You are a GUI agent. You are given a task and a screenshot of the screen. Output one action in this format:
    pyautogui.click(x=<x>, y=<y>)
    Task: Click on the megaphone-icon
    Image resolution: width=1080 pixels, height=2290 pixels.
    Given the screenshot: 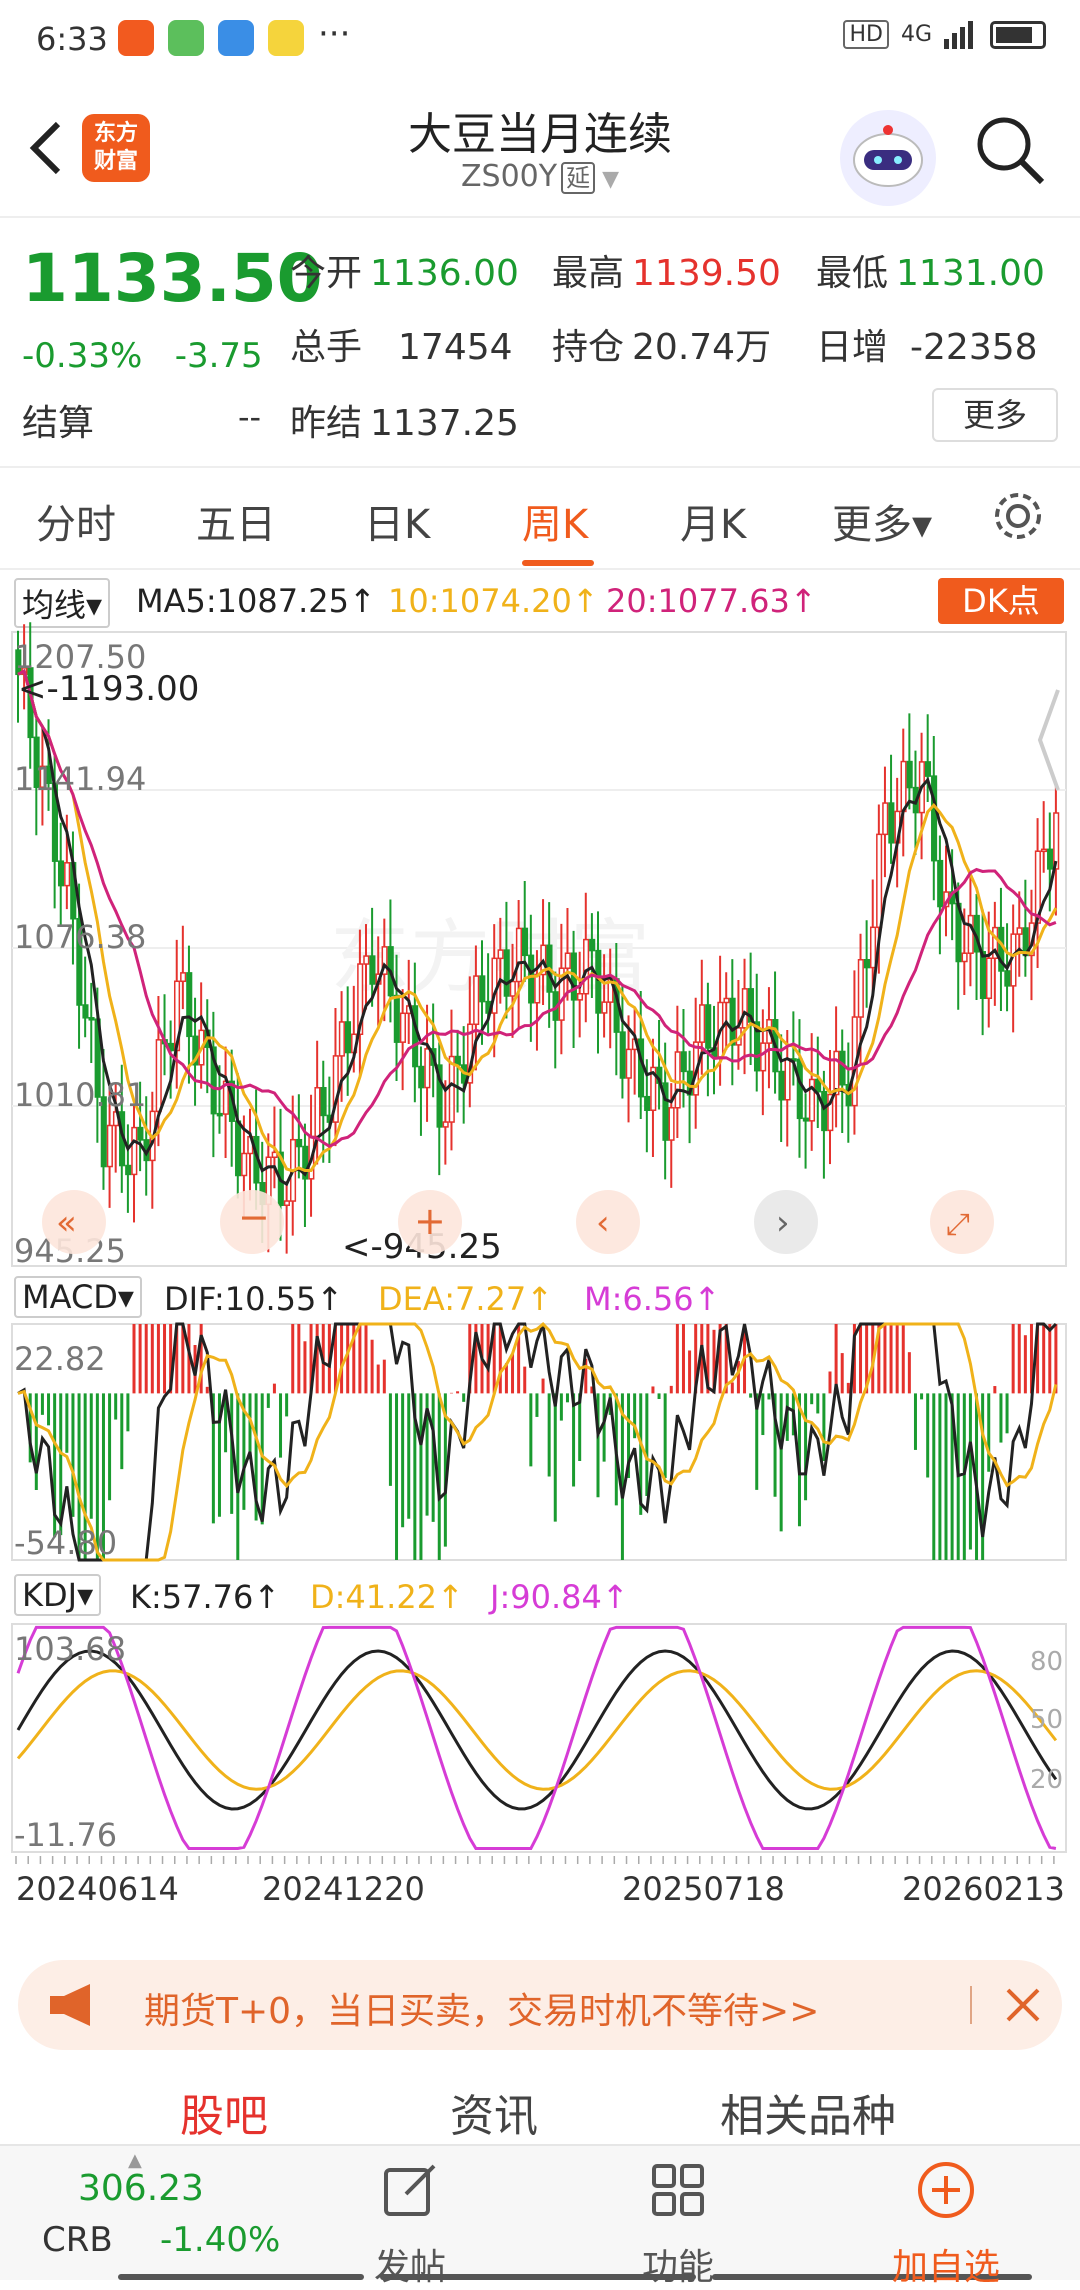 What is the action you would take?
    pyautogui.click(x=70, y=2005)
    